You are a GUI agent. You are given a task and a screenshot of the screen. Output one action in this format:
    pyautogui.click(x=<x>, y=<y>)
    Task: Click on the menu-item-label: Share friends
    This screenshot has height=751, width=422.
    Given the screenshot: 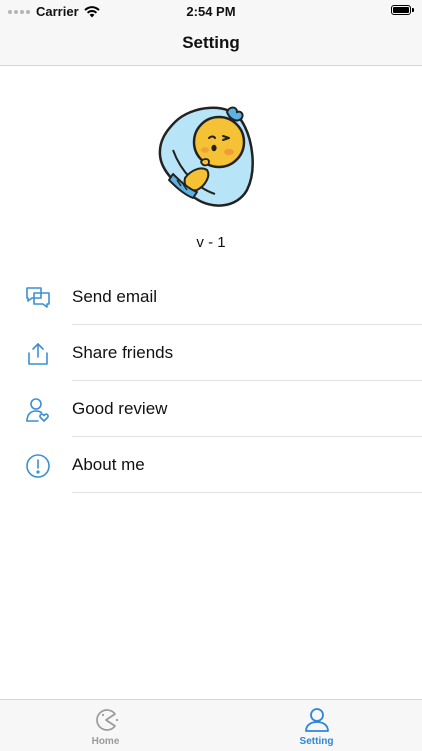 What is the action you would take?
    pyautogui.click(x=123, y=352)
    